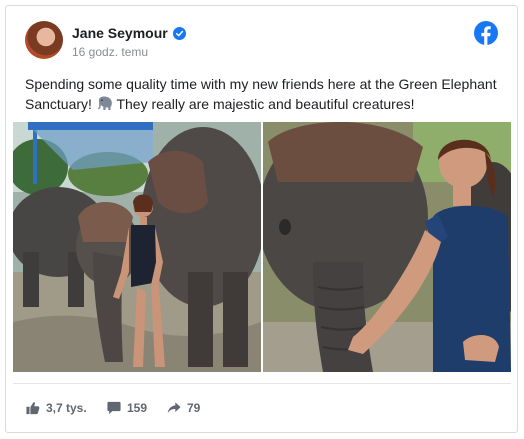  I want to click on comment-icon, so click(114, 408).